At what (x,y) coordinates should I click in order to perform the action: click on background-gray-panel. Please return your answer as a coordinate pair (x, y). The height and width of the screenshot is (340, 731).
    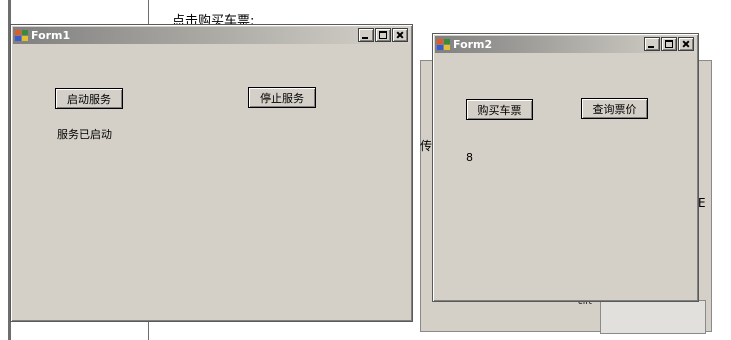
    Looking at the image, I should click on (653, 317).